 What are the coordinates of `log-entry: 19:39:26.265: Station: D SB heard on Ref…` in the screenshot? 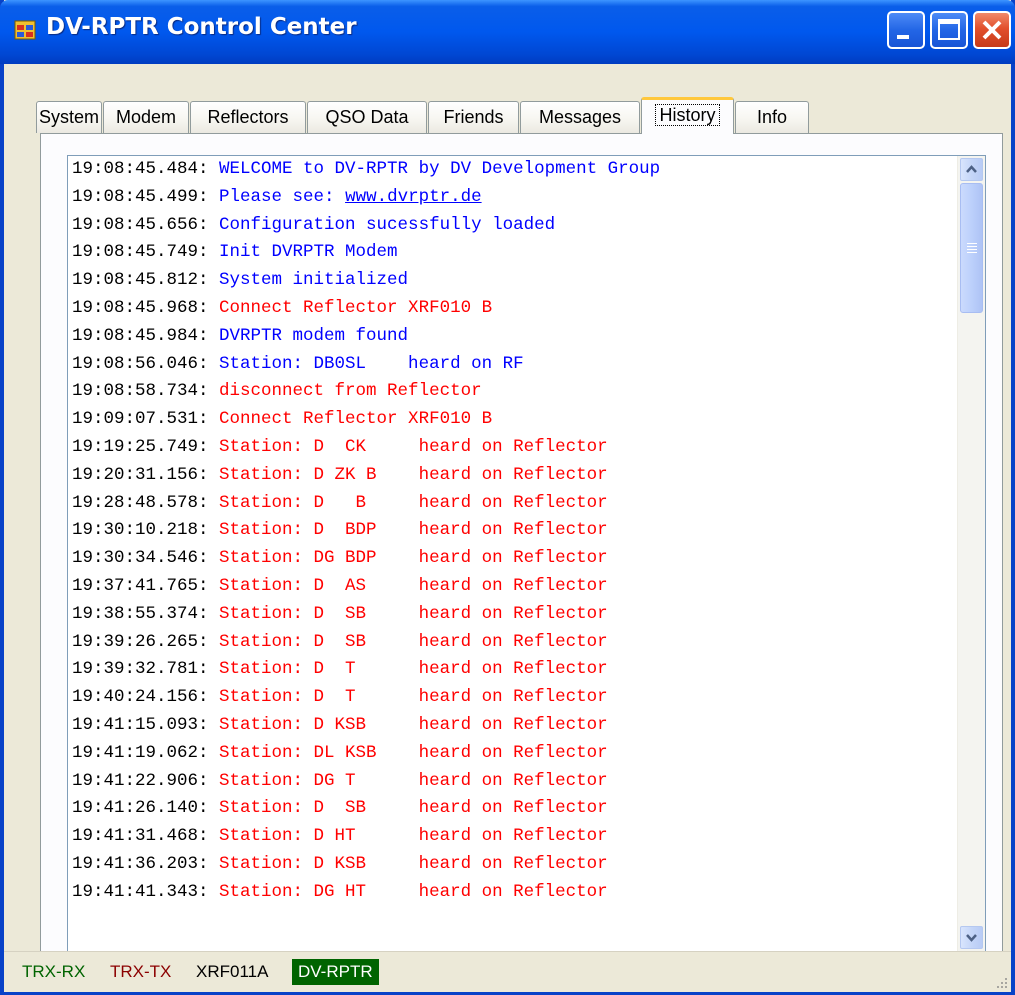 It's located at (510, 643).